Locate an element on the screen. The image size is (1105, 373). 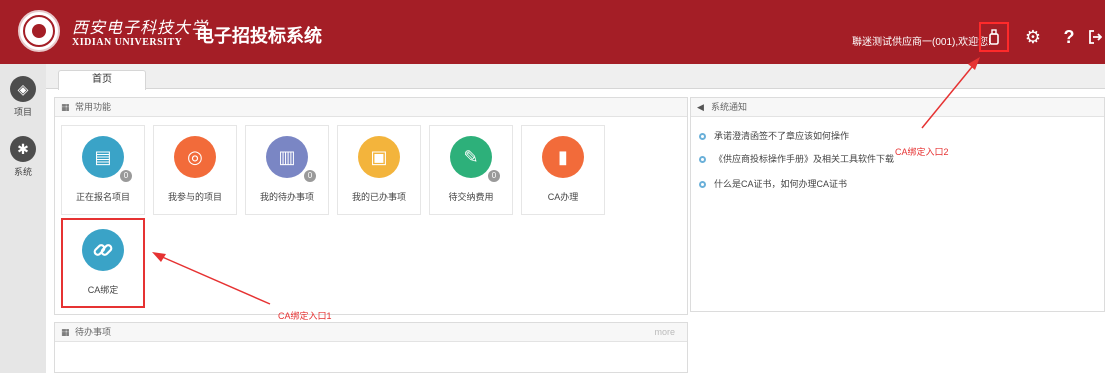
tile-my-todo: ▥ 0 我的待办事项 is located at coordinates (287, 170).